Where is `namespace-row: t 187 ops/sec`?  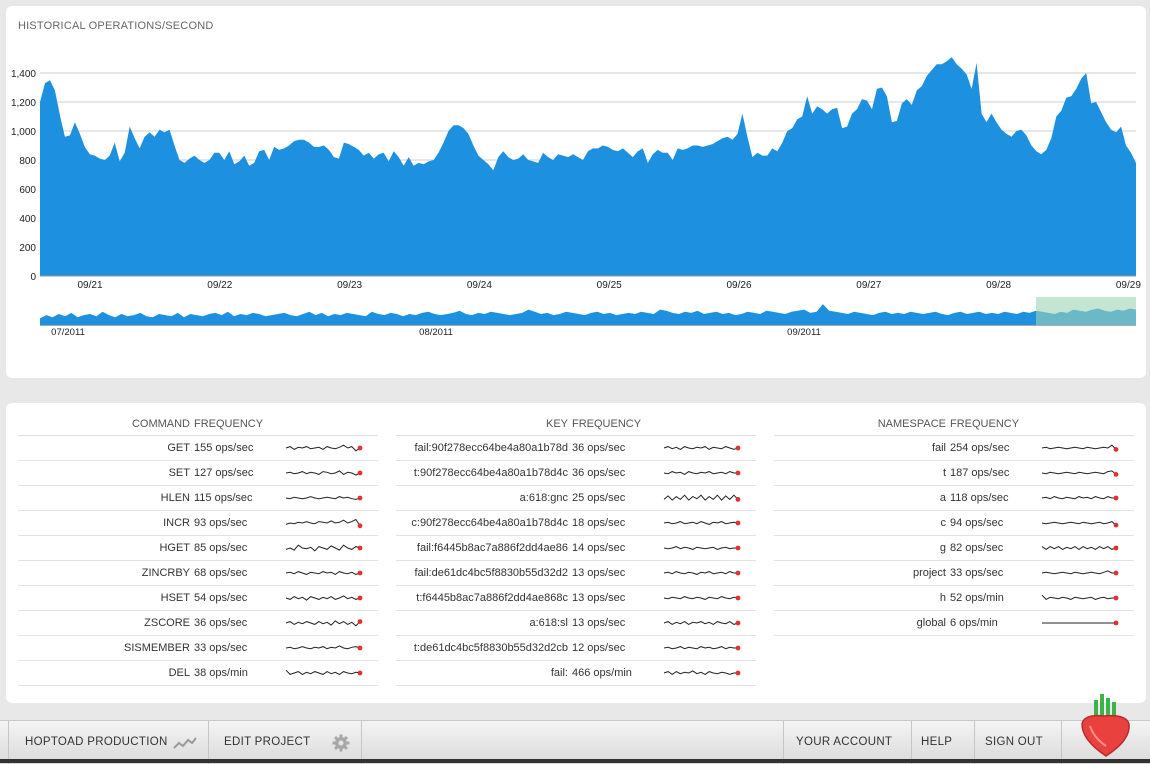 namespace-row: t 187 ops/sec is located at coordinates (954, 473).